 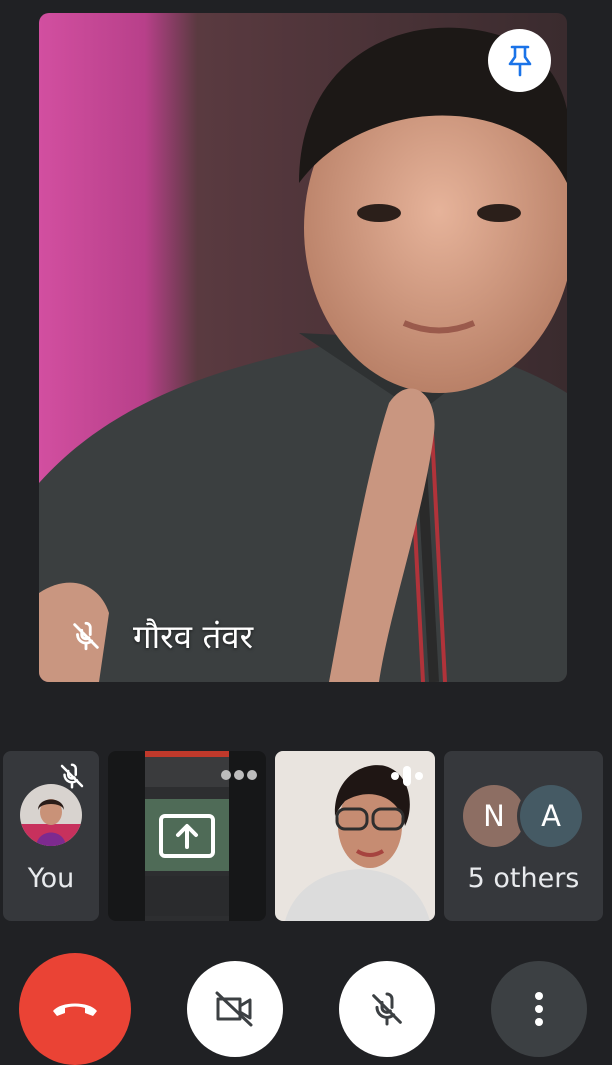 I want to click on main-participant-label: गौरव तंवर, so click(x=161, y=635).